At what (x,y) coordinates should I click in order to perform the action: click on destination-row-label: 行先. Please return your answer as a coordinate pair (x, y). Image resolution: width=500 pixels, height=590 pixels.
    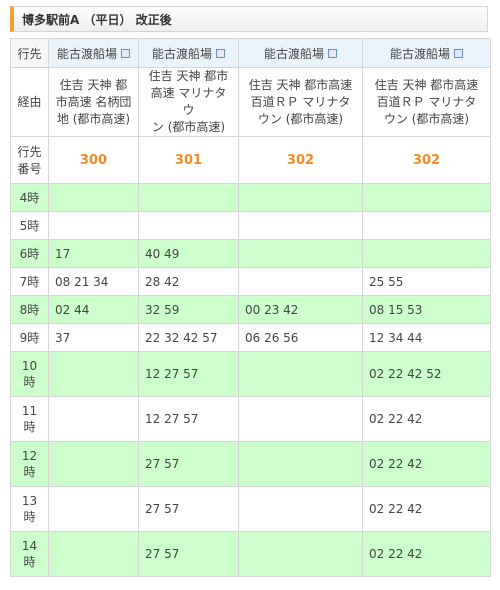
    Looking at the image, I should click on (29, 53).